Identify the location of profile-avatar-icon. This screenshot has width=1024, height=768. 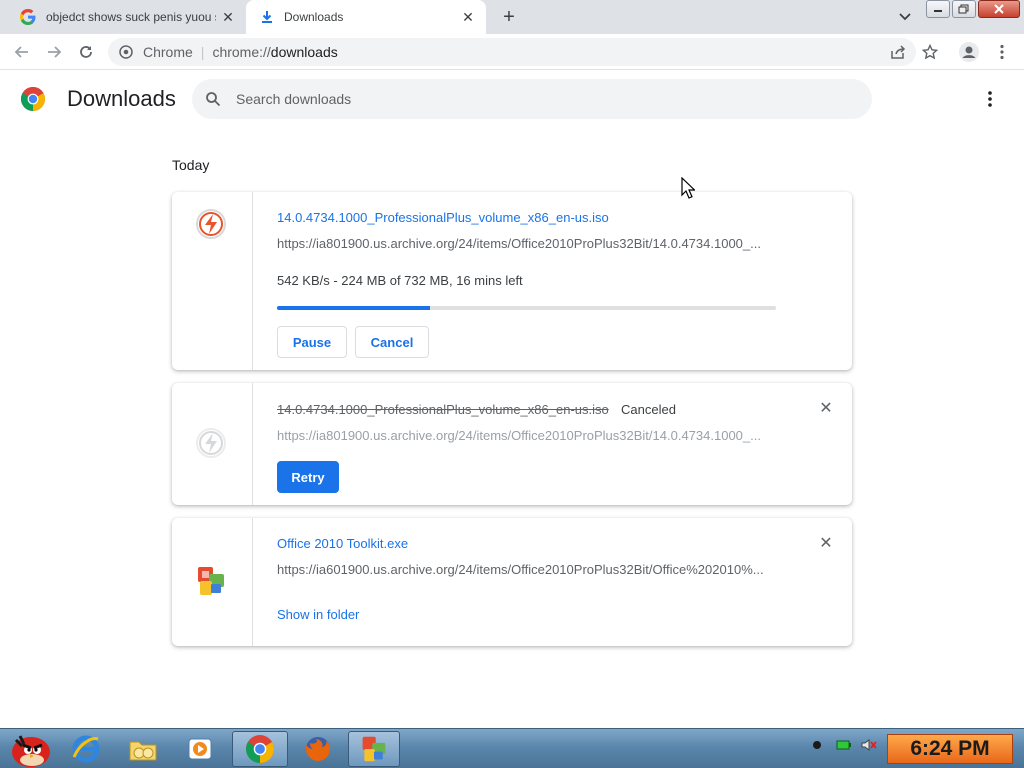
(969, 52).